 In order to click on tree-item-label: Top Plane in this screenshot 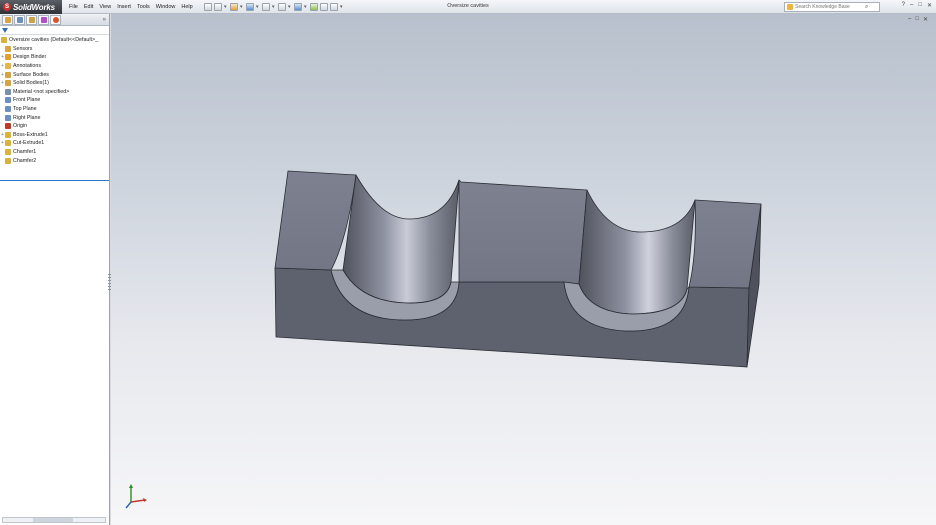, I will do `click(25, 109)`.